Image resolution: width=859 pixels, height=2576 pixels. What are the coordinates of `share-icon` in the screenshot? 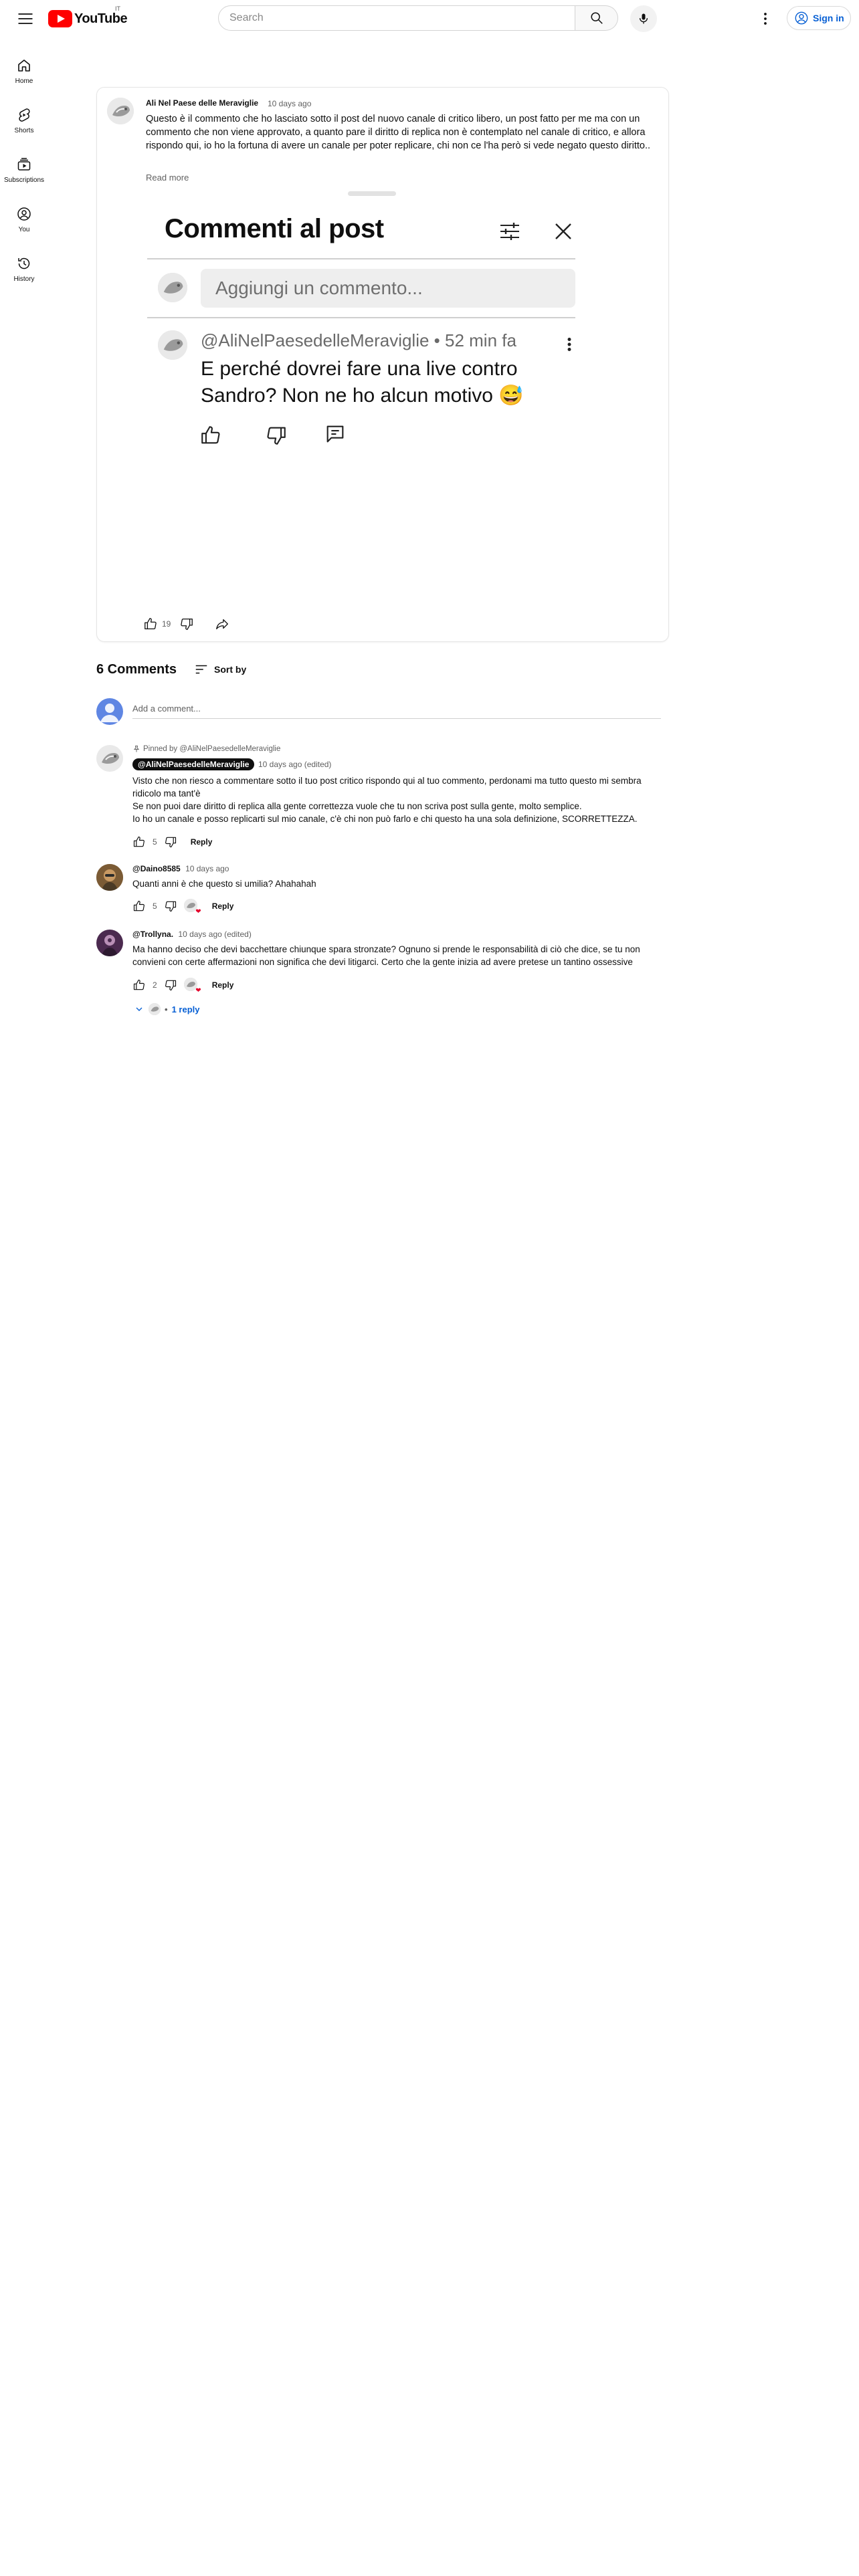 It's located at (222, 624).